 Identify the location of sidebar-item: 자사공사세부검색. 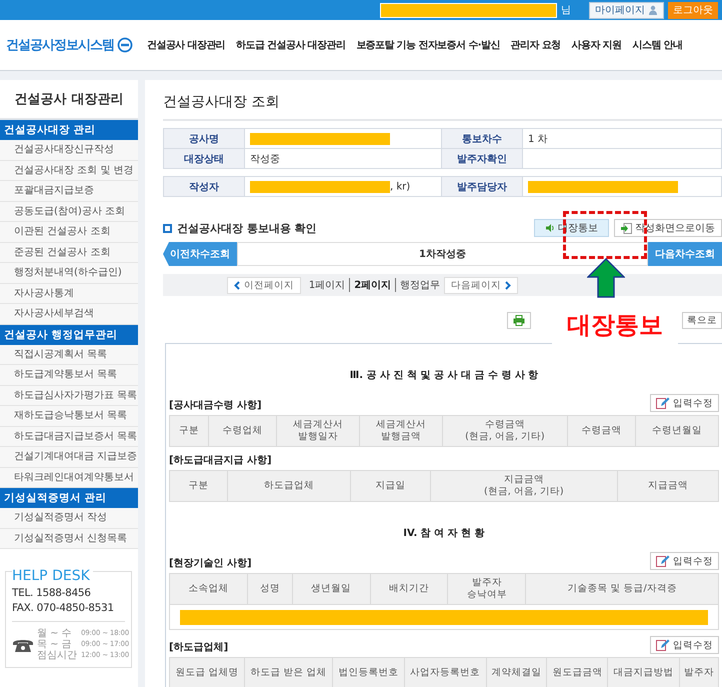
(69, 314).